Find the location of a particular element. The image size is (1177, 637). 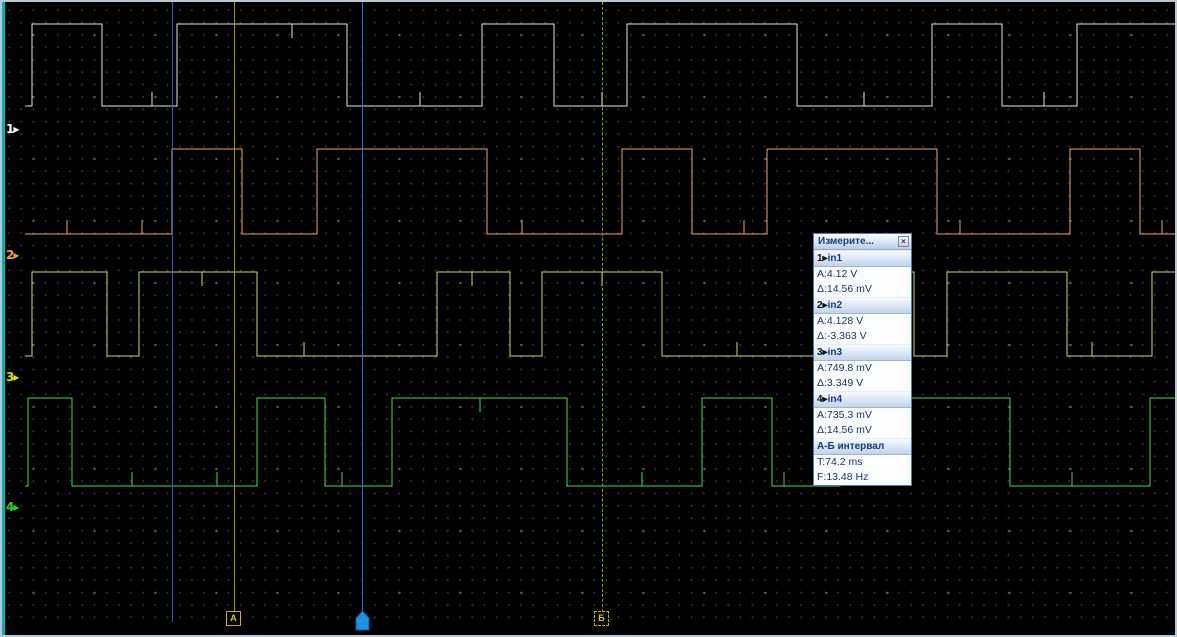

bottom-bar is located at coordinates (588, 628).